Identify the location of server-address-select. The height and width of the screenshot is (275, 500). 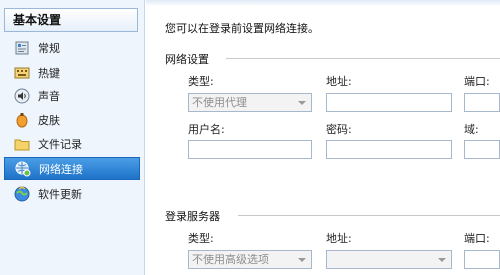
(389, 259).